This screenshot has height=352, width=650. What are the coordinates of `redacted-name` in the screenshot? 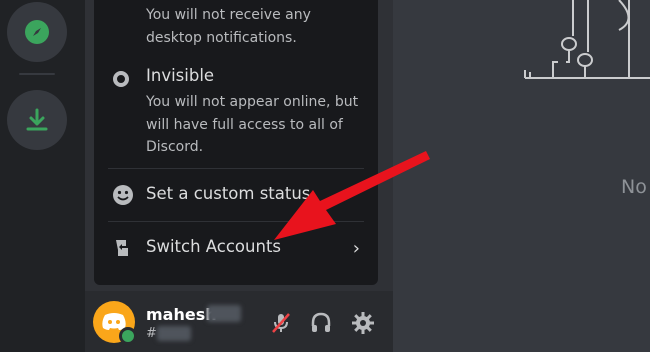 It's located at (224, 313).